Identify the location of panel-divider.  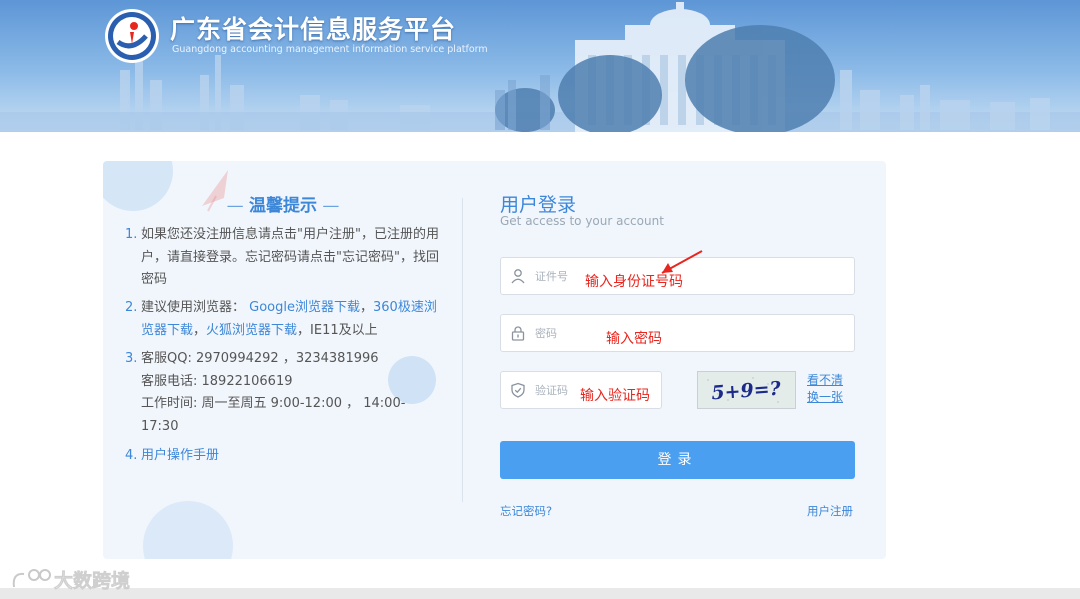
(462, 350).